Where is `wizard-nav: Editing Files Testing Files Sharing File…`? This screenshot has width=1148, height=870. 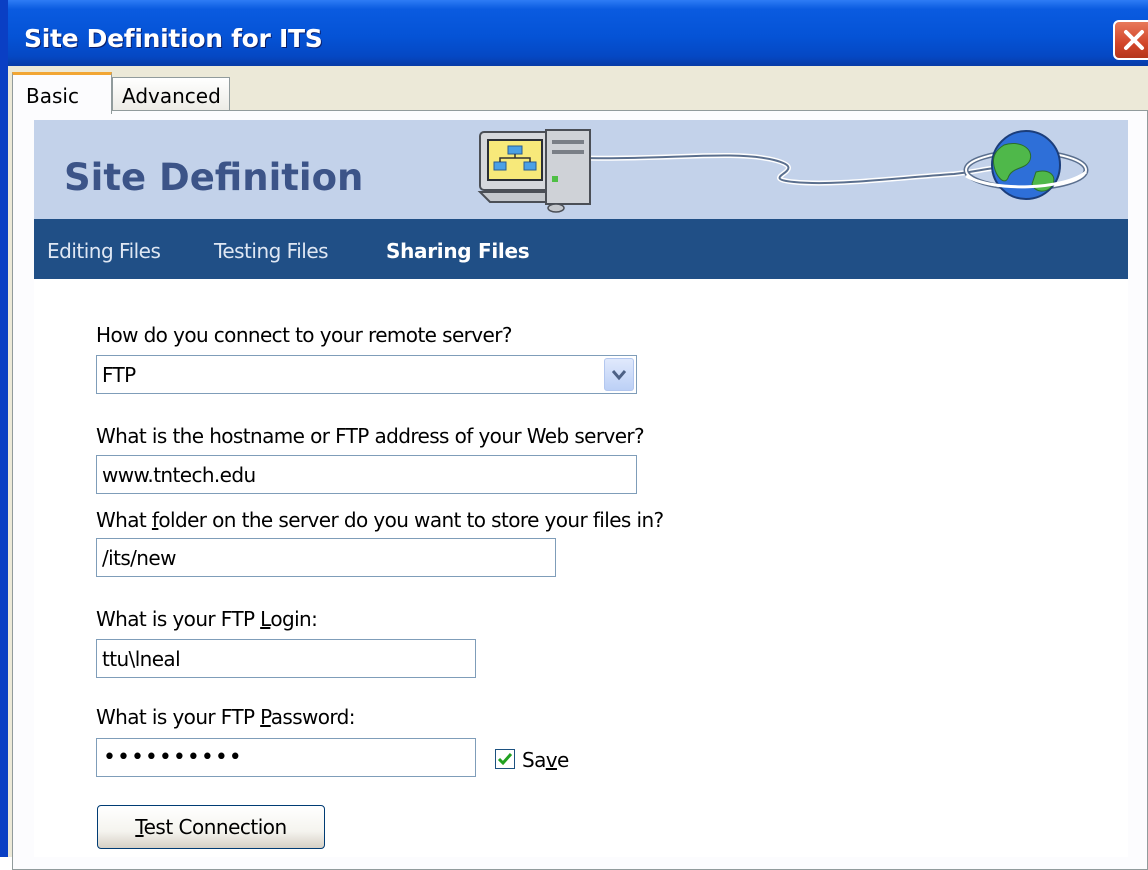
wizard-nav: Editing Files Testing Files Sharing File… is located at coordinates (581, 249).